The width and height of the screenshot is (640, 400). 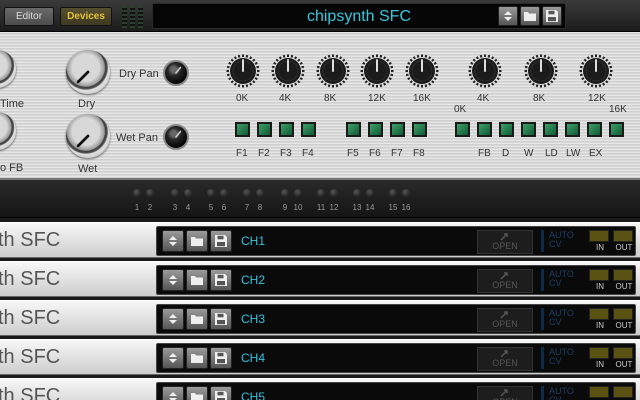 I want to click on channel-indicator-label: 9, so click(x=285, y=207).